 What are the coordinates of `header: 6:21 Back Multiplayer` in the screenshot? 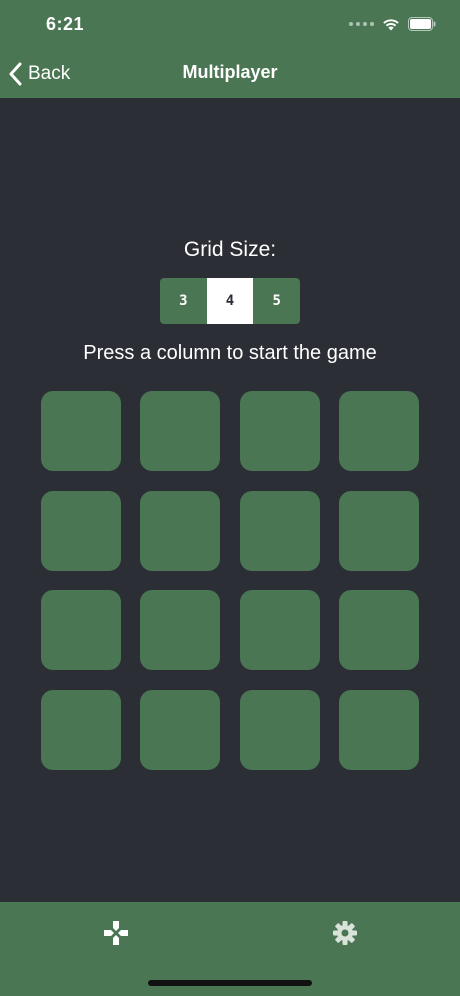 It's located at (230, 49).